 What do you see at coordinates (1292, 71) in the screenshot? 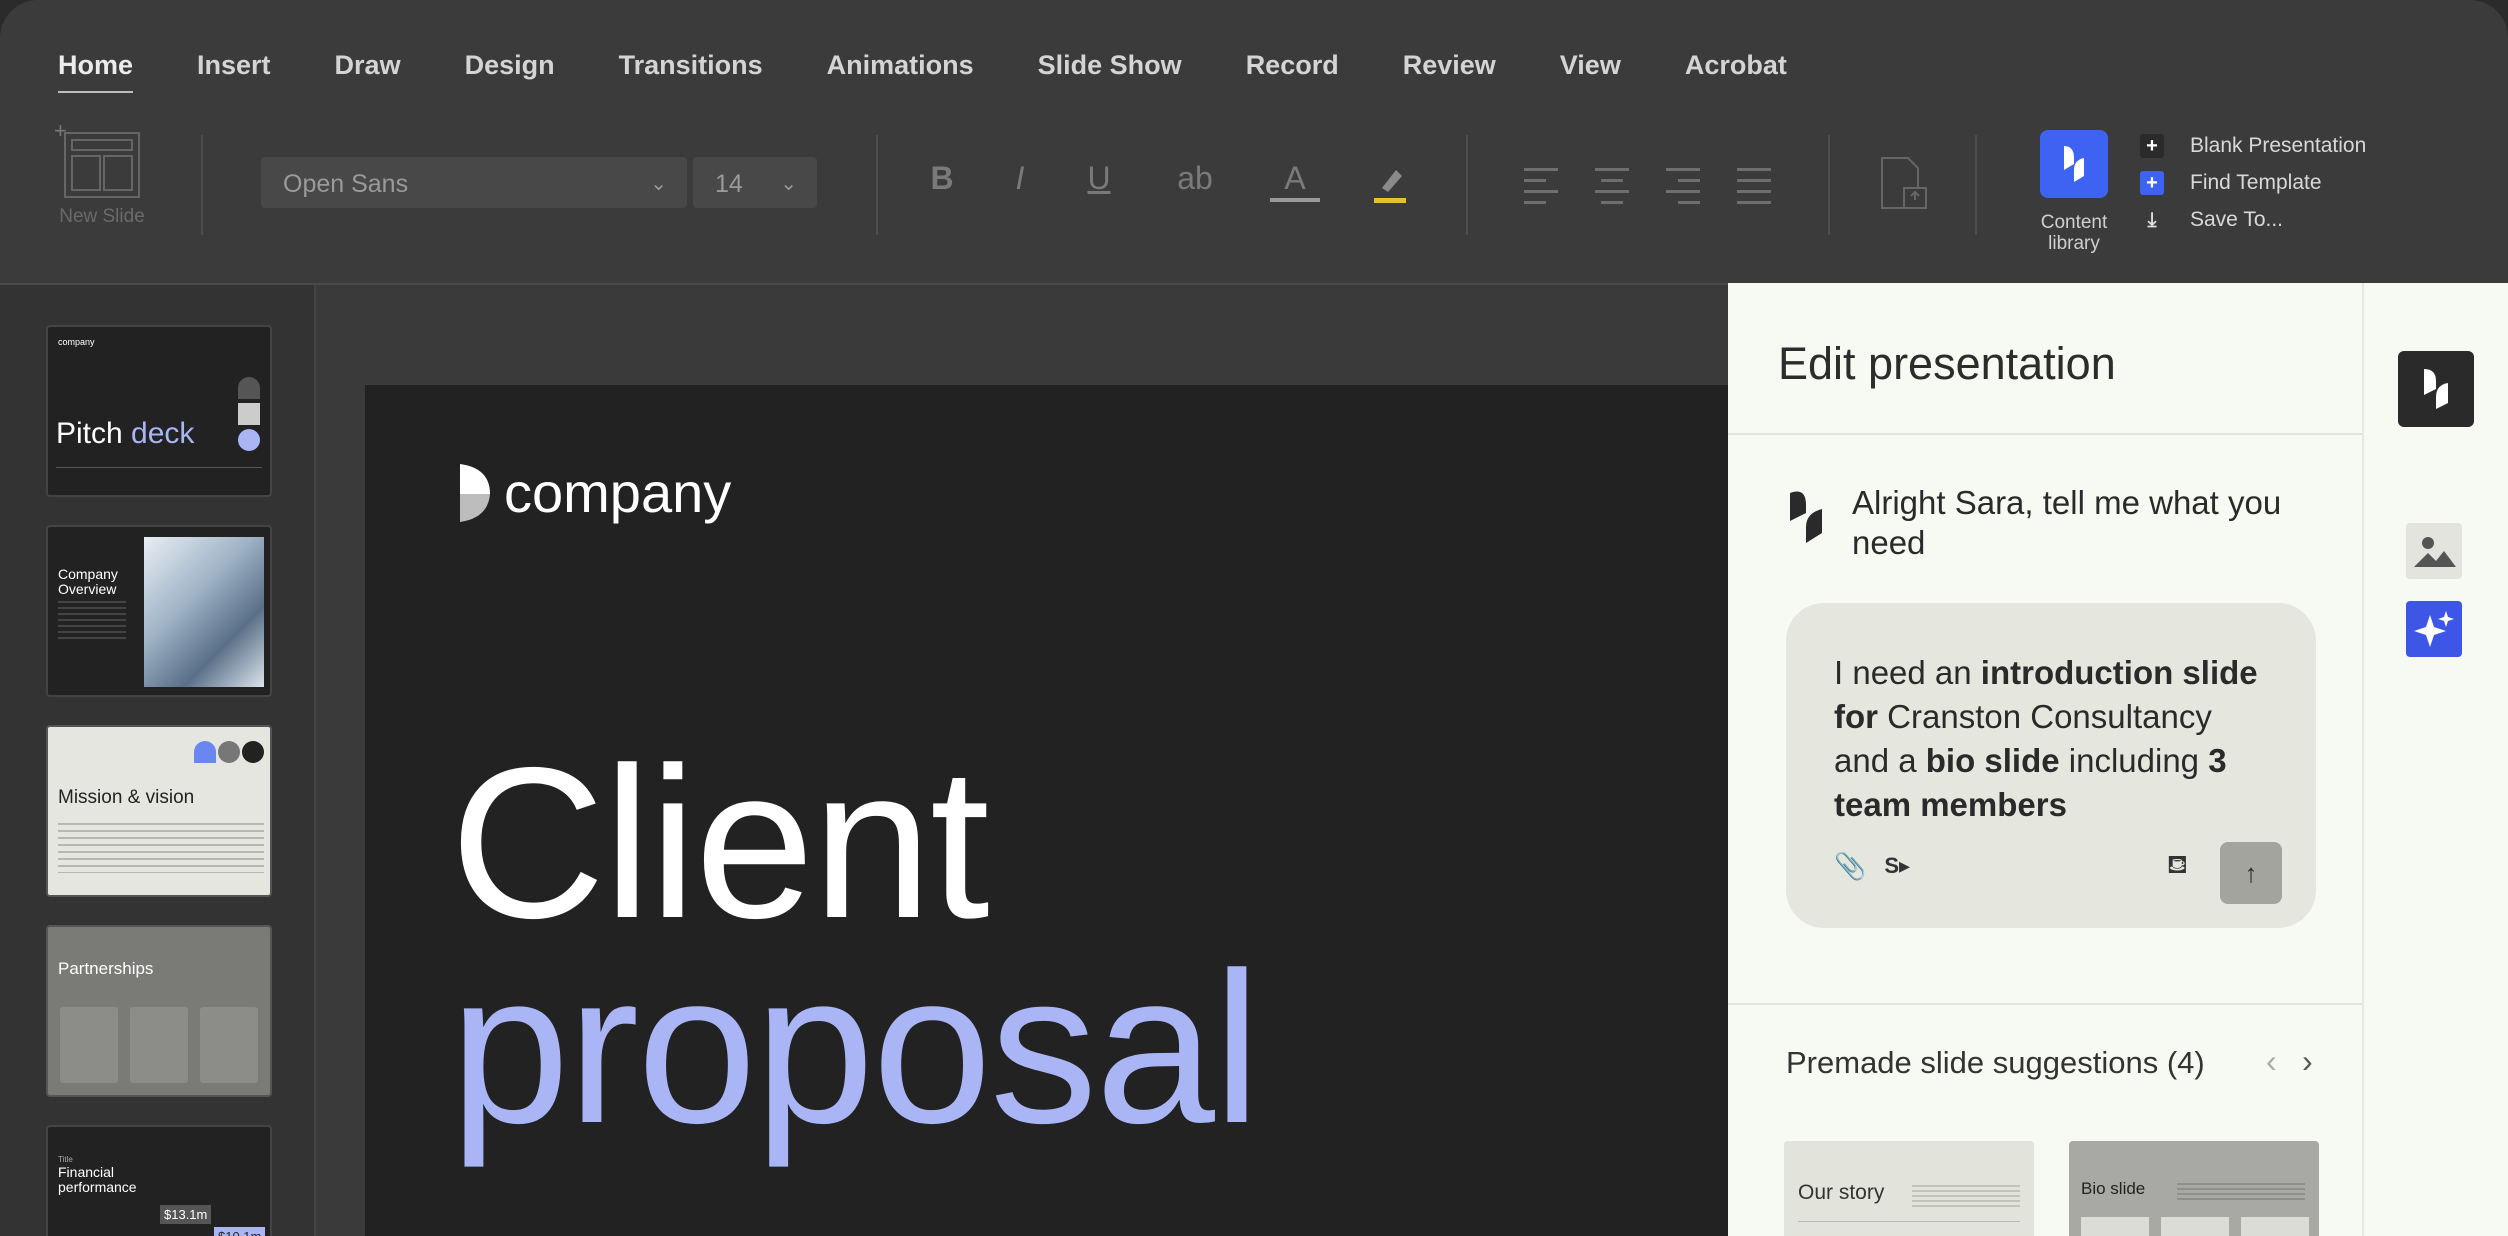
I see `tab-record: Record` at bounding box center [1292, 71].